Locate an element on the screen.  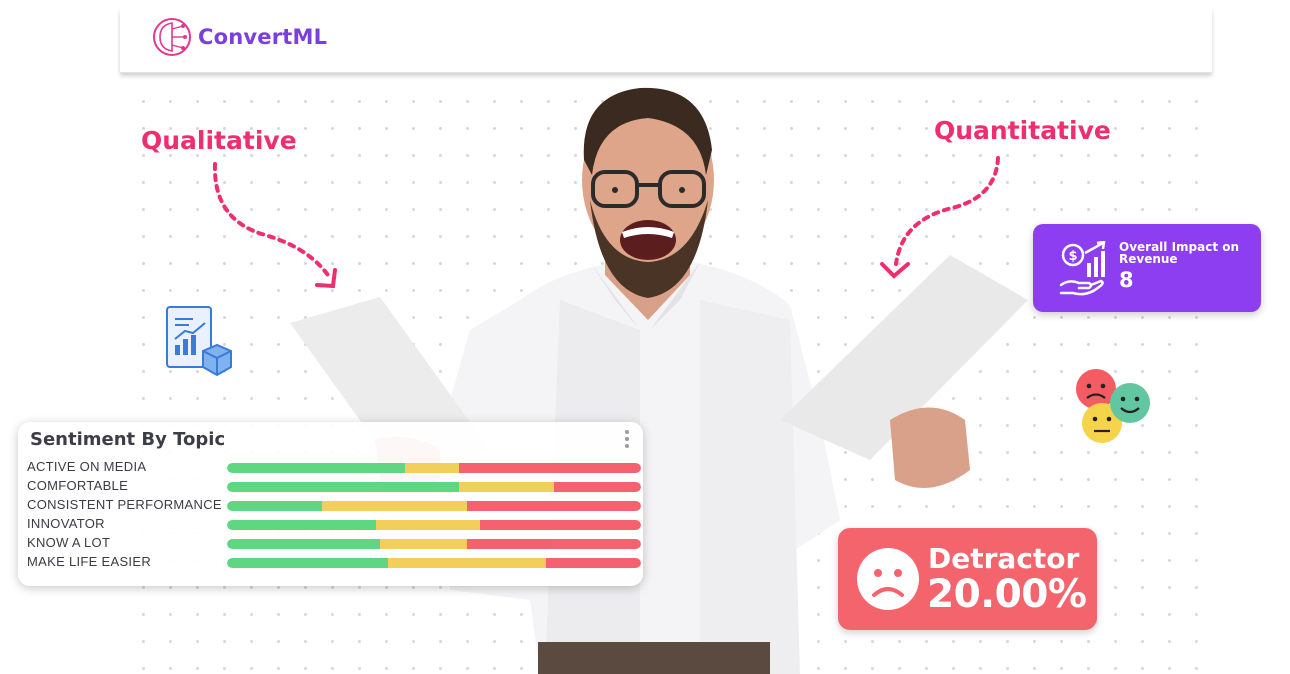
sentiment-row-label: KNOW A LOT is located at coordinates (69, 542).